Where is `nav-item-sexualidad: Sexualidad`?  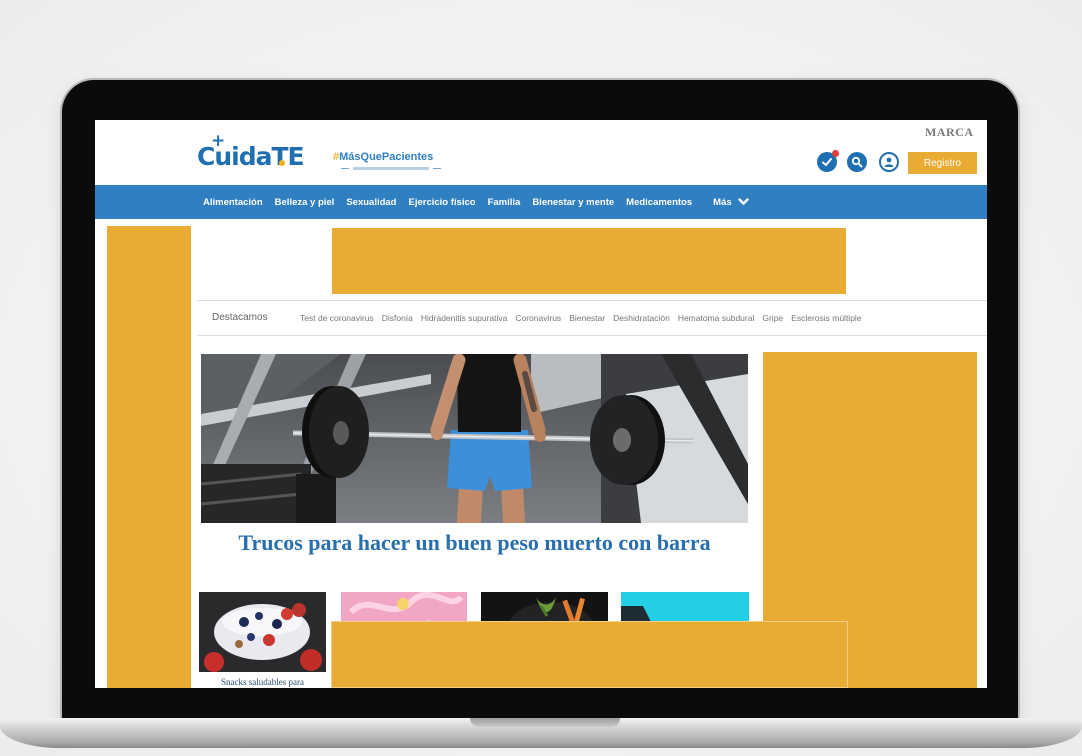 nav-item-sexualidad: Sexualidad is located at coordinates (371, 202).